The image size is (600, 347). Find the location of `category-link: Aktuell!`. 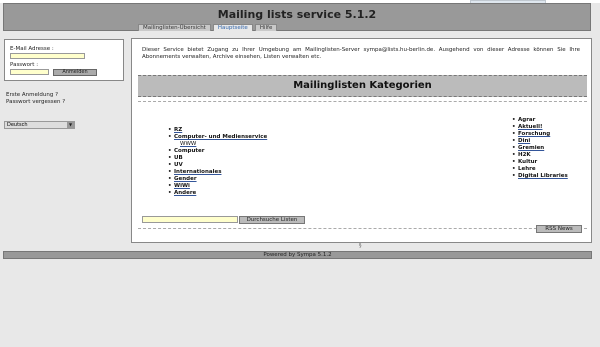

category-link: Aktuell! is located at coordinates (540, 127).